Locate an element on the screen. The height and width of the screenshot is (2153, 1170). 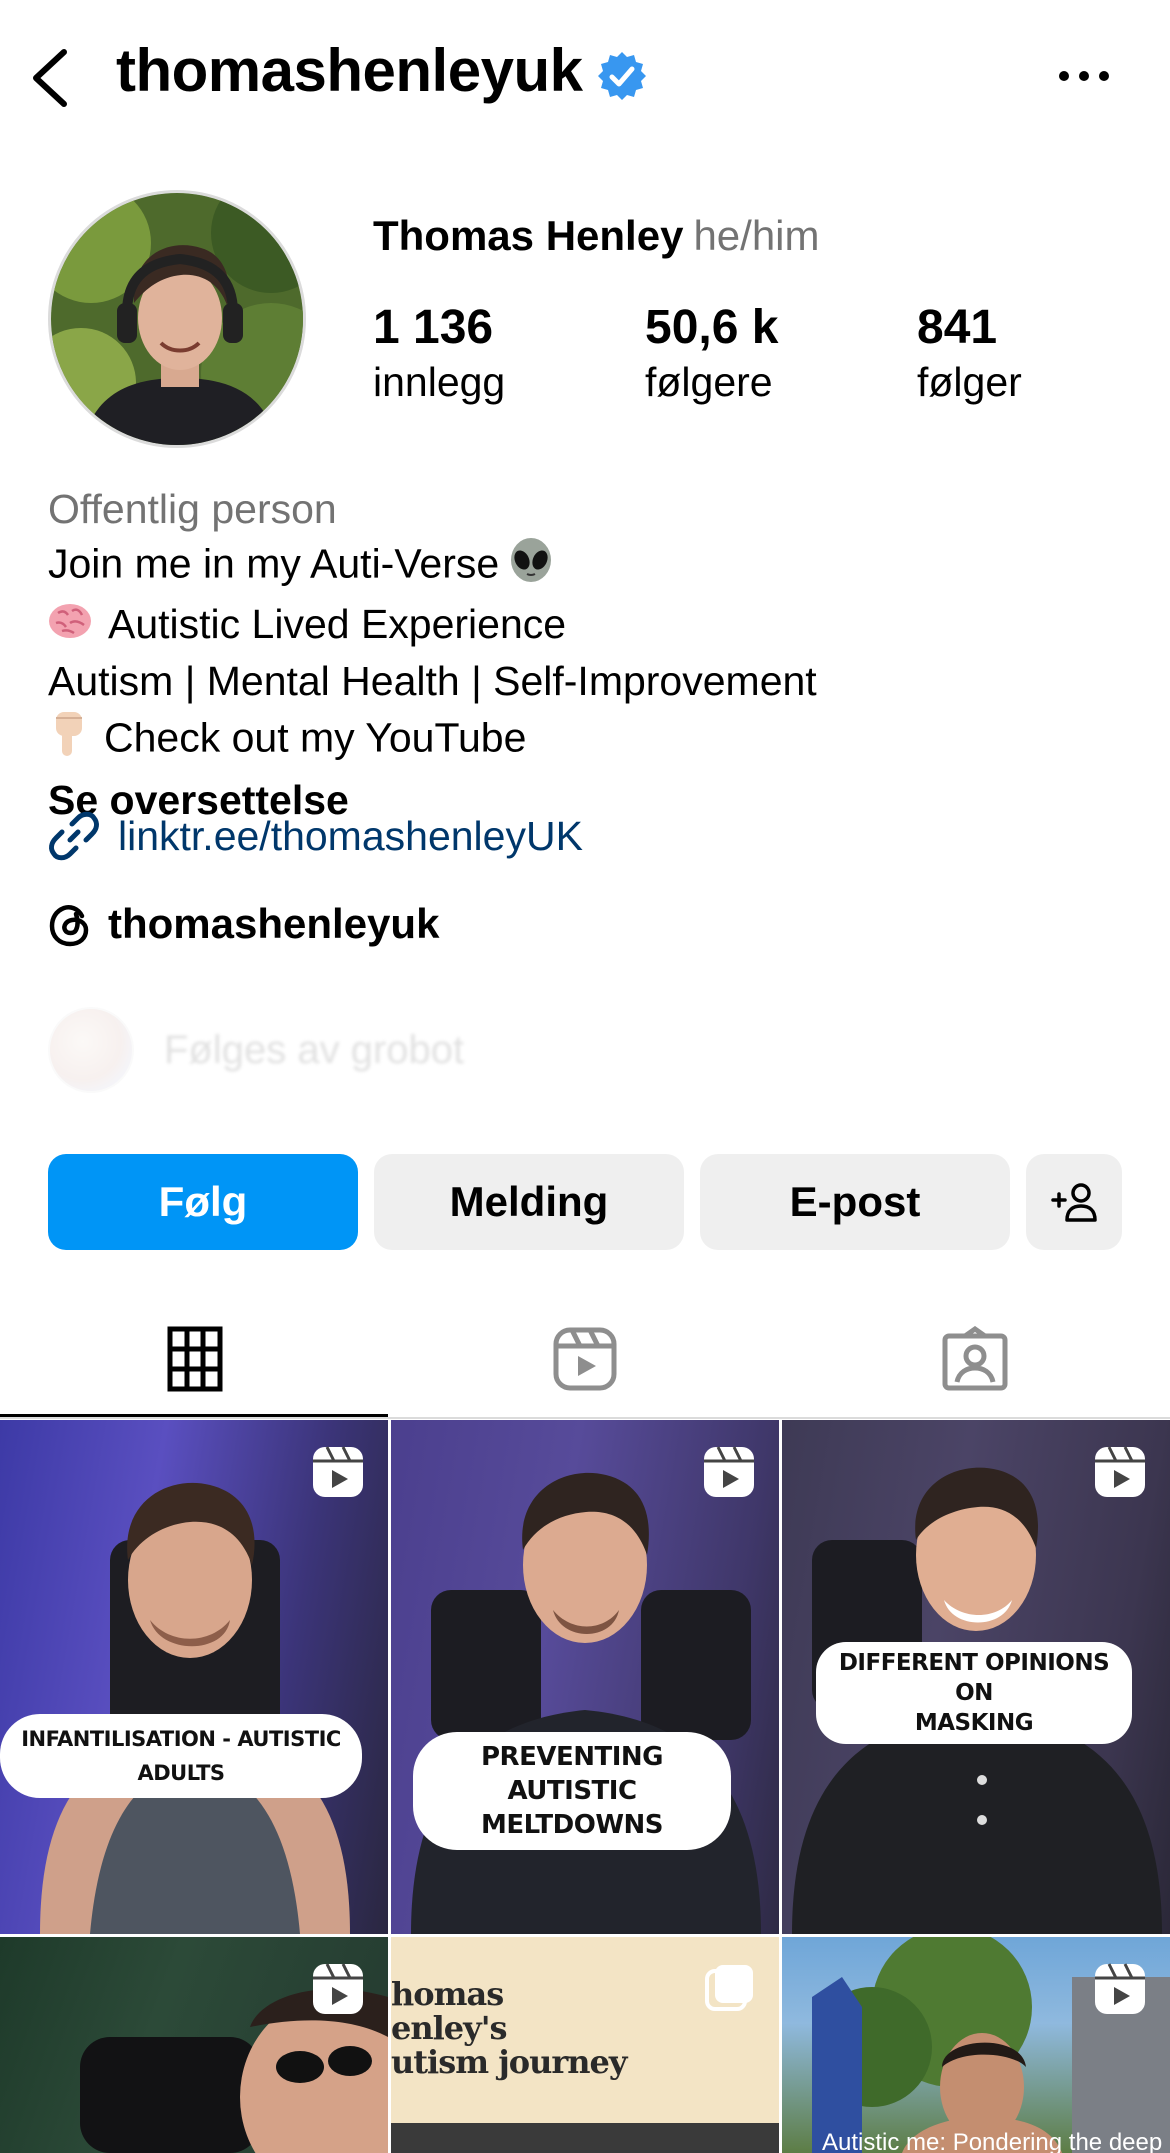
followers-stat: 50,6 k følgere is located at coordinates (711, 354).